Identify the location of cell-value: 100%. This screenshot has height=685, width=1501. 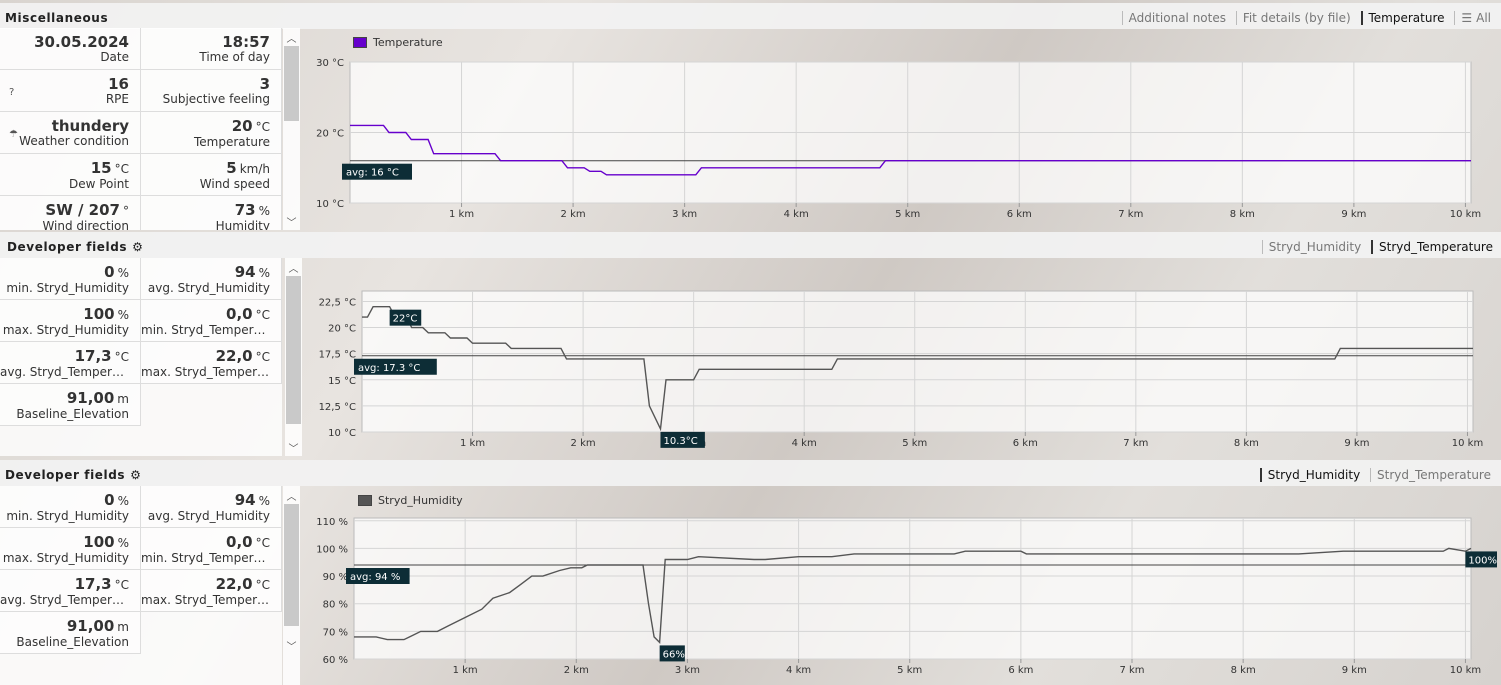
(64, 314).